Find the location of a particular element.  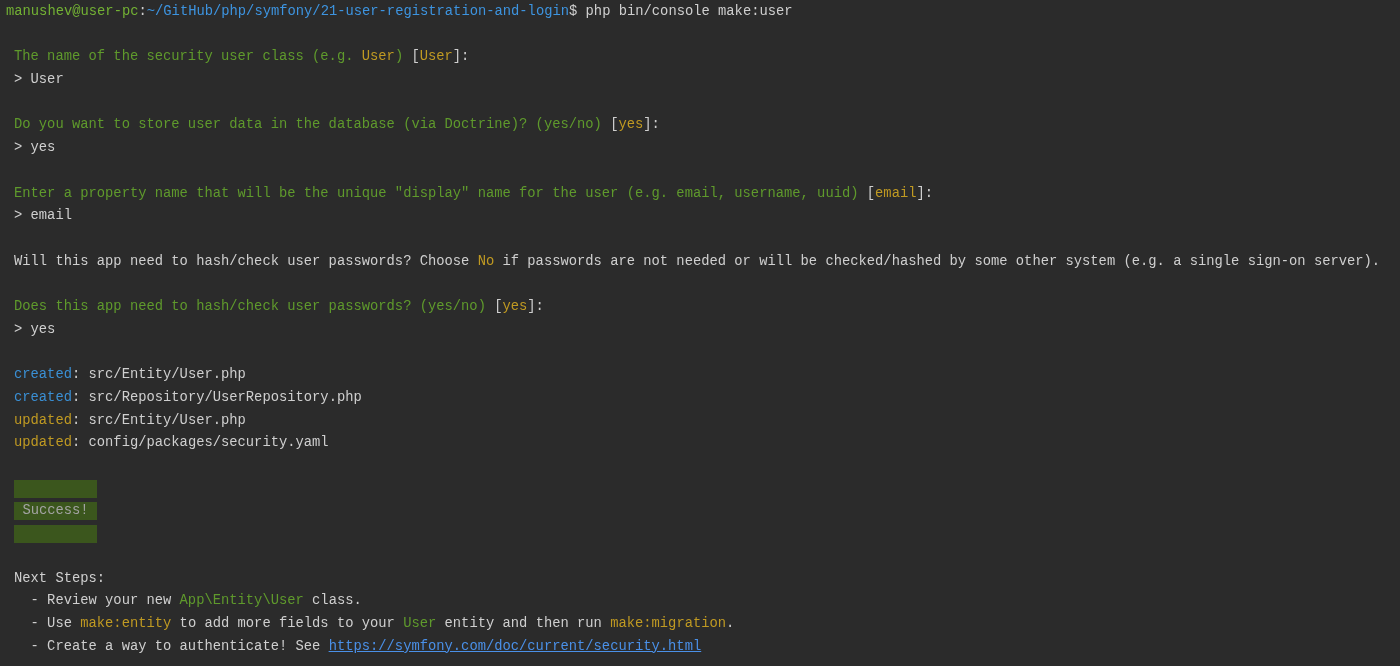

terminal-line: - Create a way to authenticate! See https://symfony.com/doc/current/security.html is located at coordinates (365, 646).